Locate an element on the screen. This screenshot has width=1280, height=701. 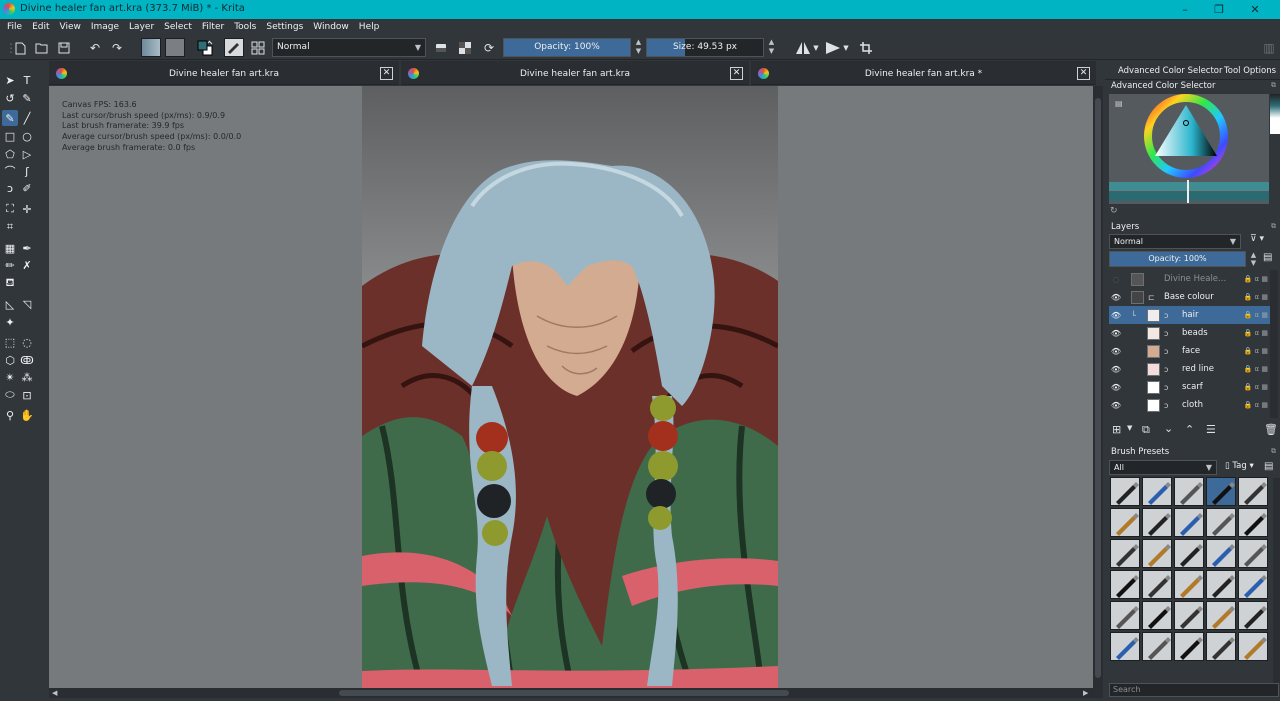
menu-window: Window is located at coordinates (331, 27).